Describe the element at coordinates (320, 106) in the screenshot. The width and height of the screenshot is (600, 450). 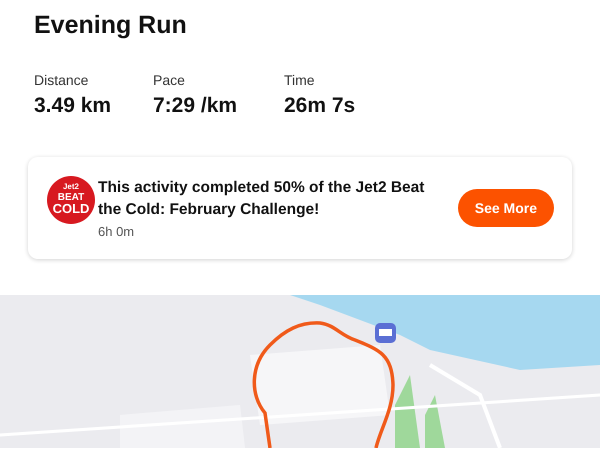
I see `stat-value: 26m 7s` at that location.